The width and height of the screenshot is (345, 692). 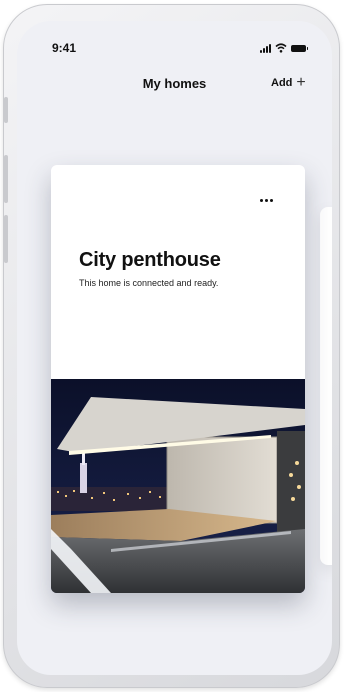 I want to click on add-label: Add, so click(x=282, y=83).